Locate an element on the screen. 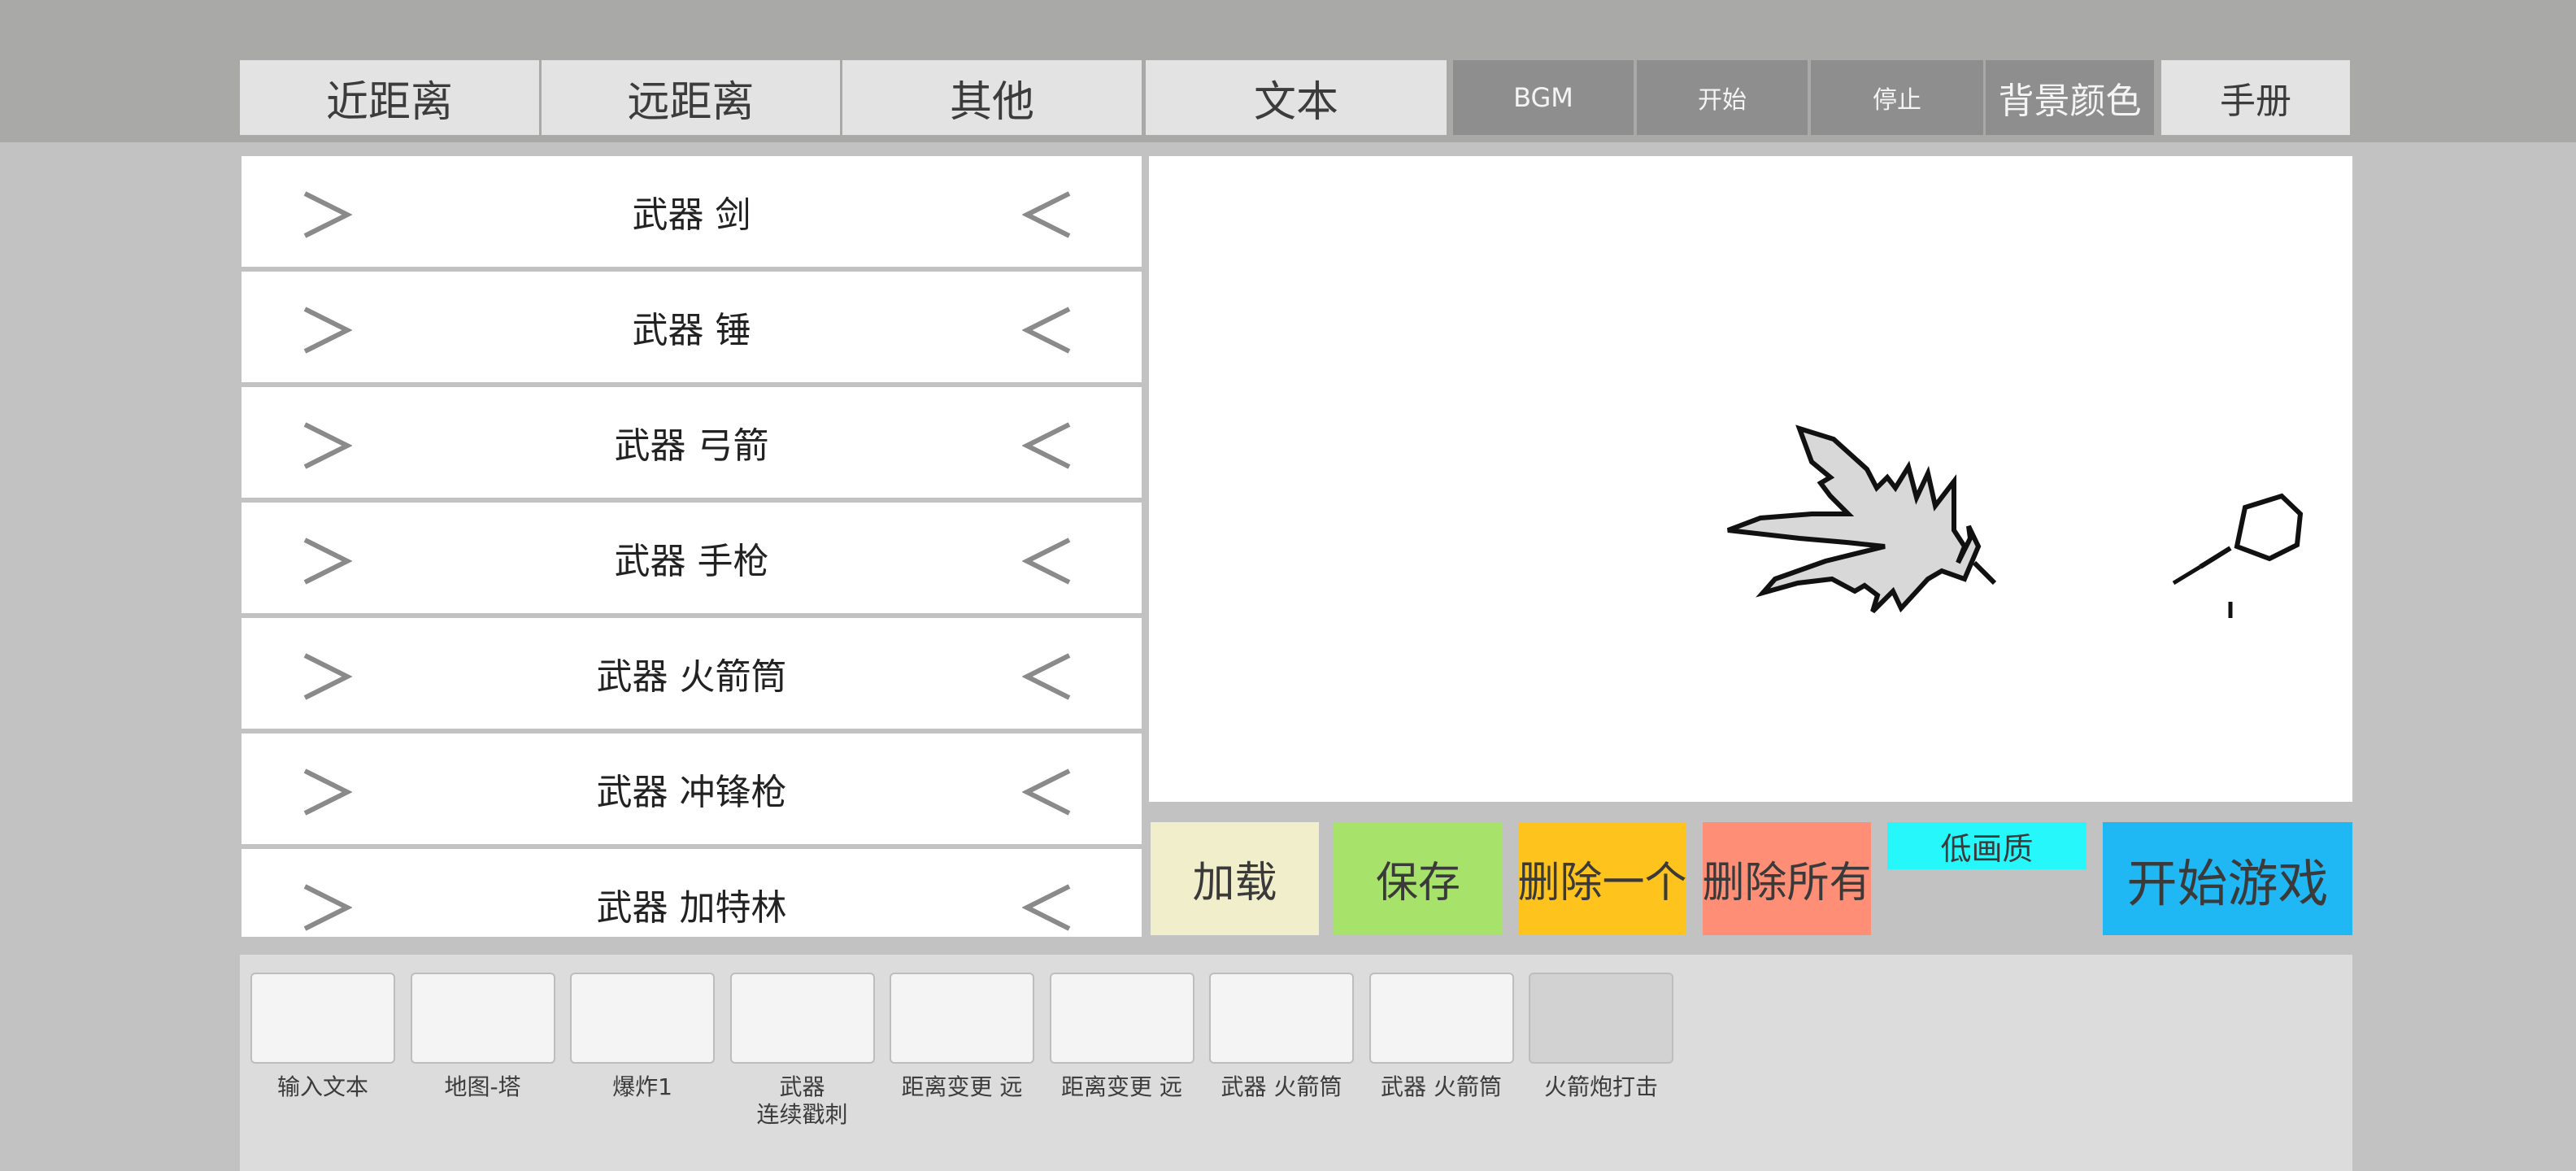  weapon-label: 武器 冲锋枪 is located at coordinates (692, 792).